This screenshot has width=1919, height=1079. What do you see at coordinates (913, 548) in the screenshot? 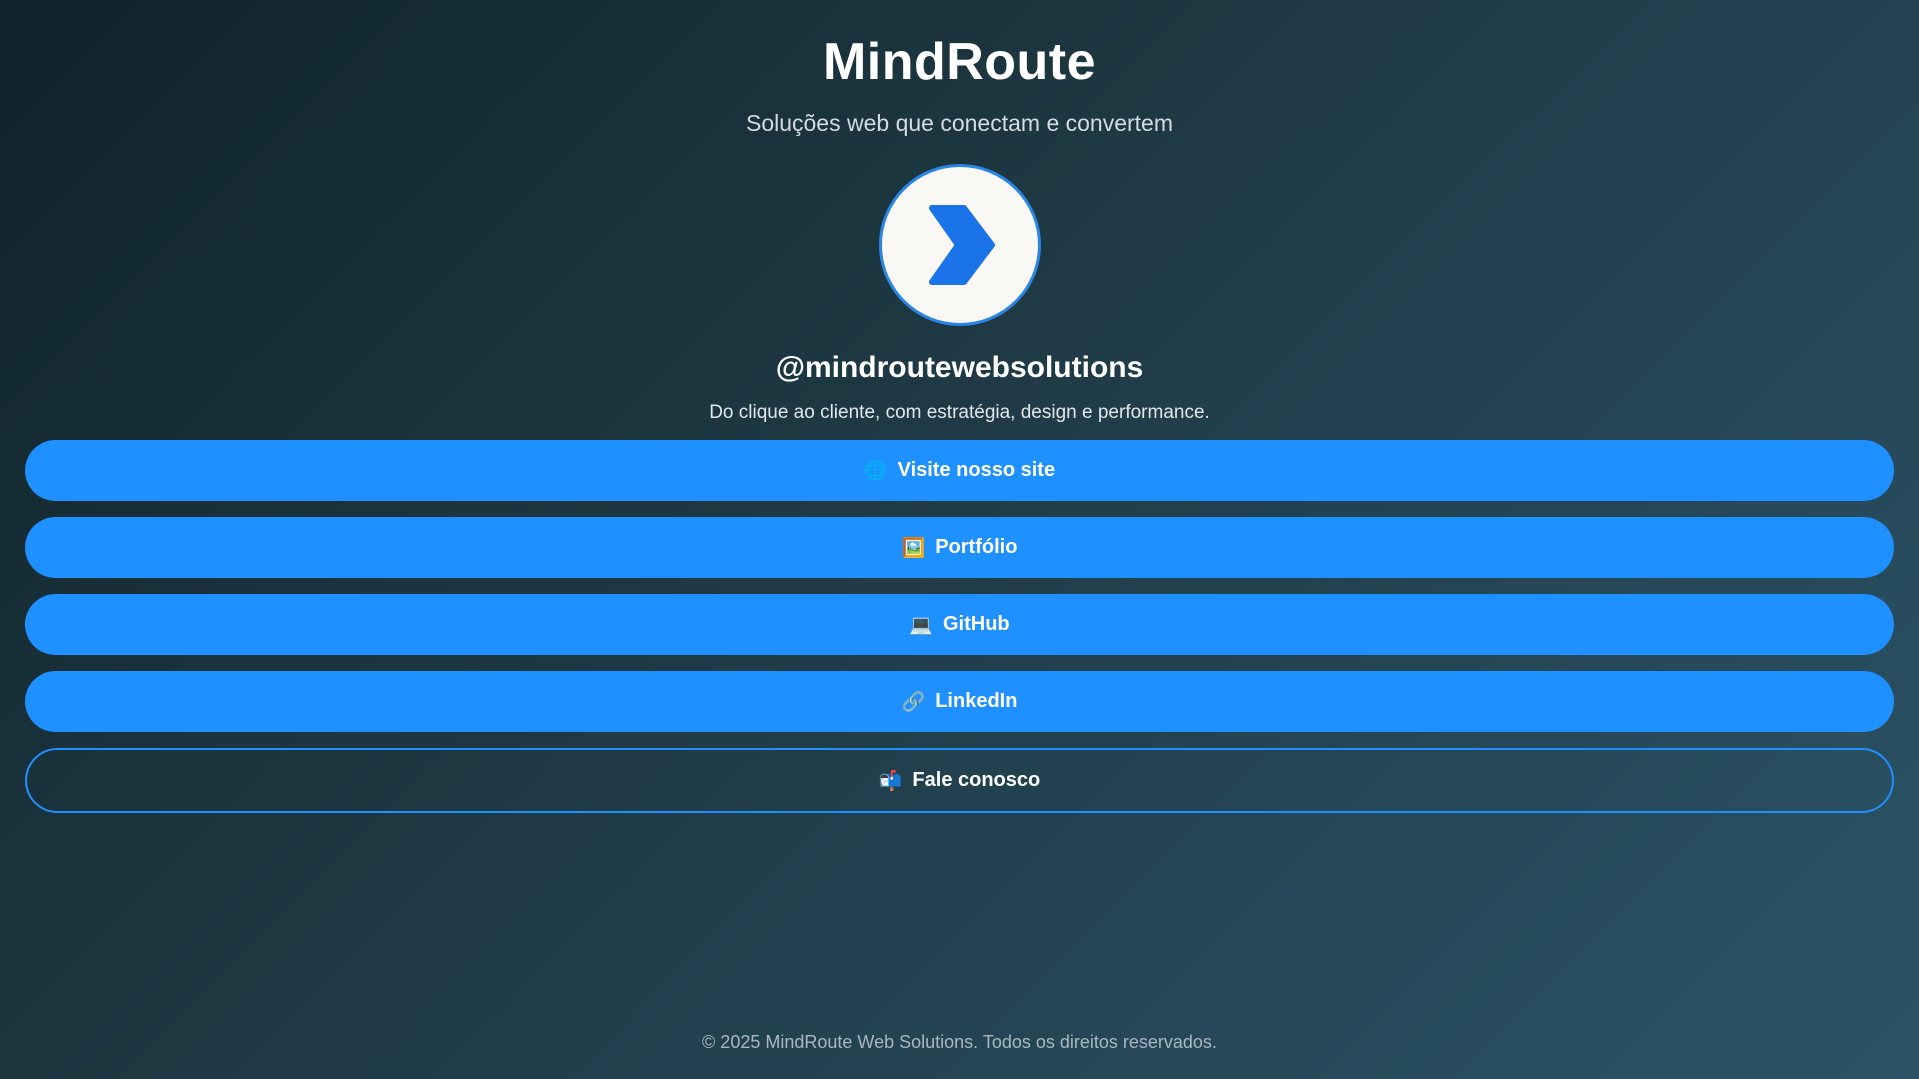
I see `picture-icon: 🖼️` at bounding box center [913, 548].